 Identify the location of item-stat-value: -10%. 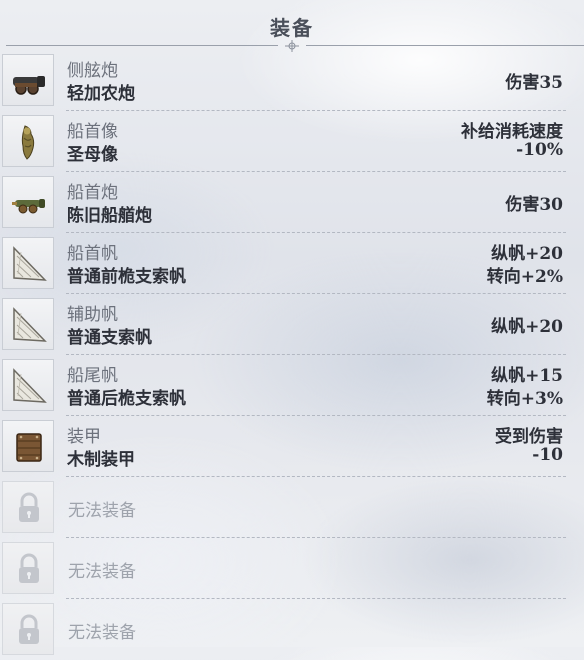
(539, 150).